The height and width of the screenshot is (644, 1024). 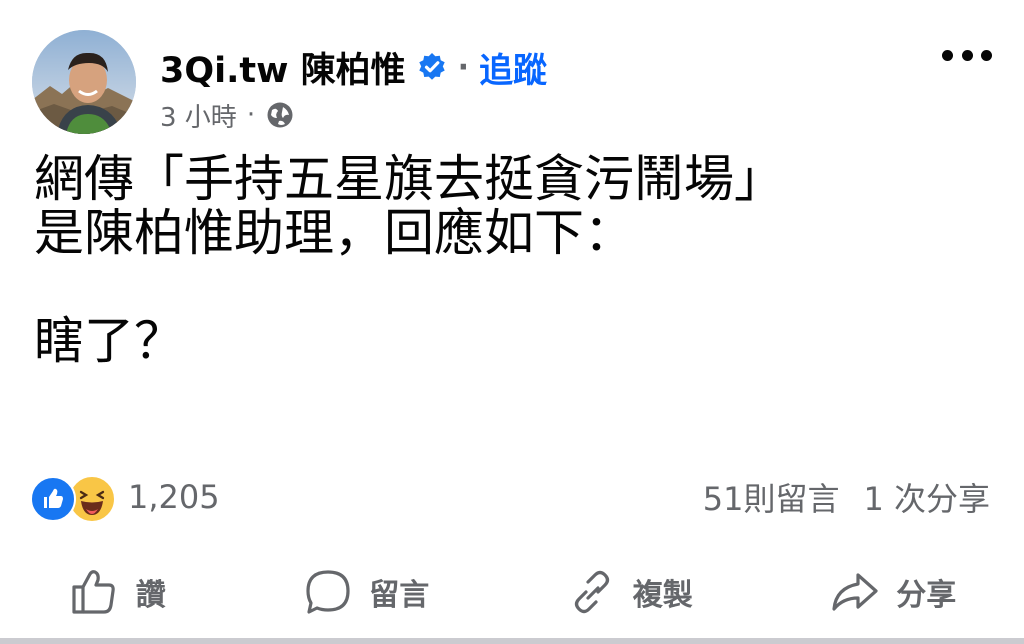 What do you see at coordinates (926, 497) in the screenshot?
I see `share-count: 1 次分享` at bounding box center [926, 497].